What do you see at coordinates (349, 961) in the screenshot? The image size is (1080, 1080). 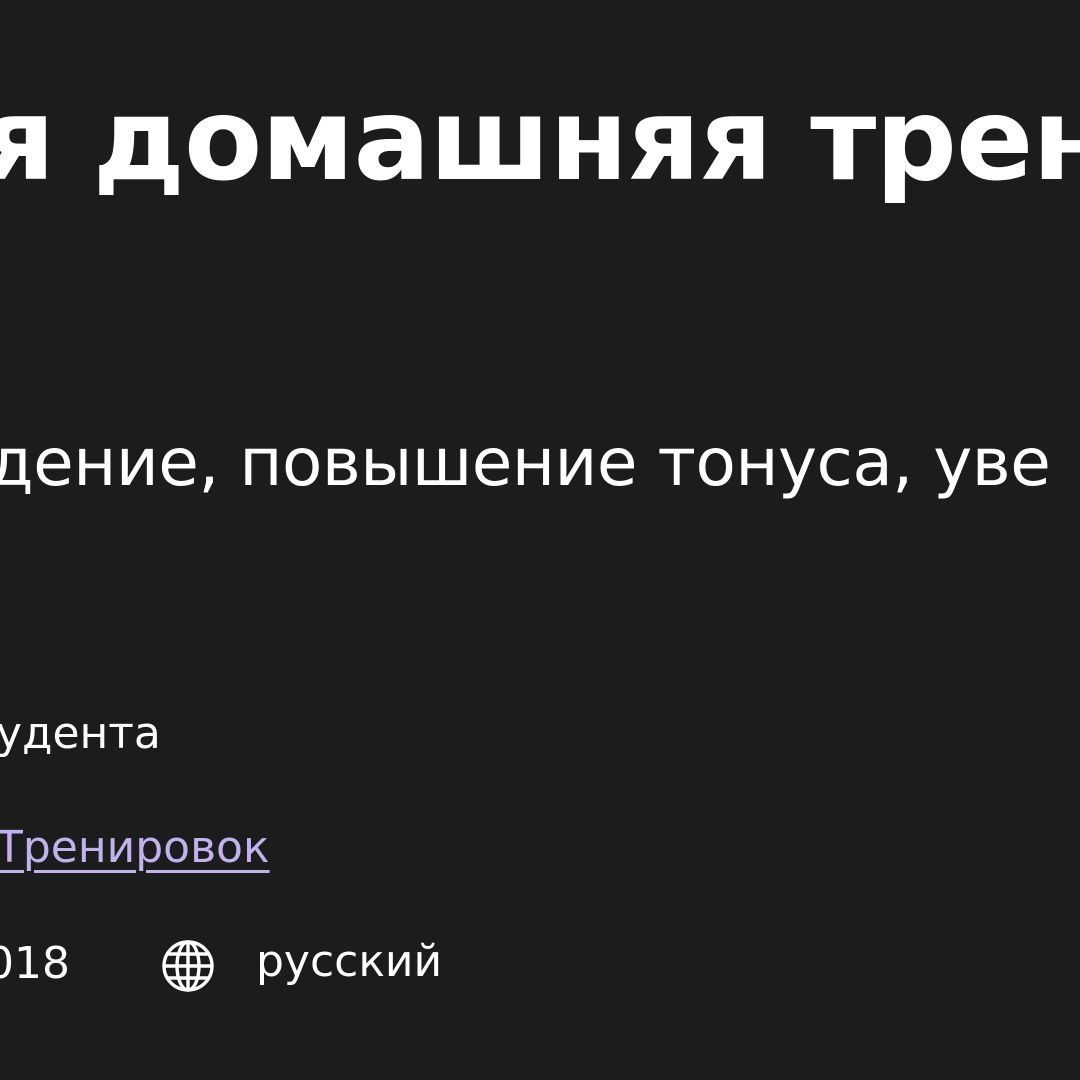 I see `course-language: русский` at bounding box center [349, 961].